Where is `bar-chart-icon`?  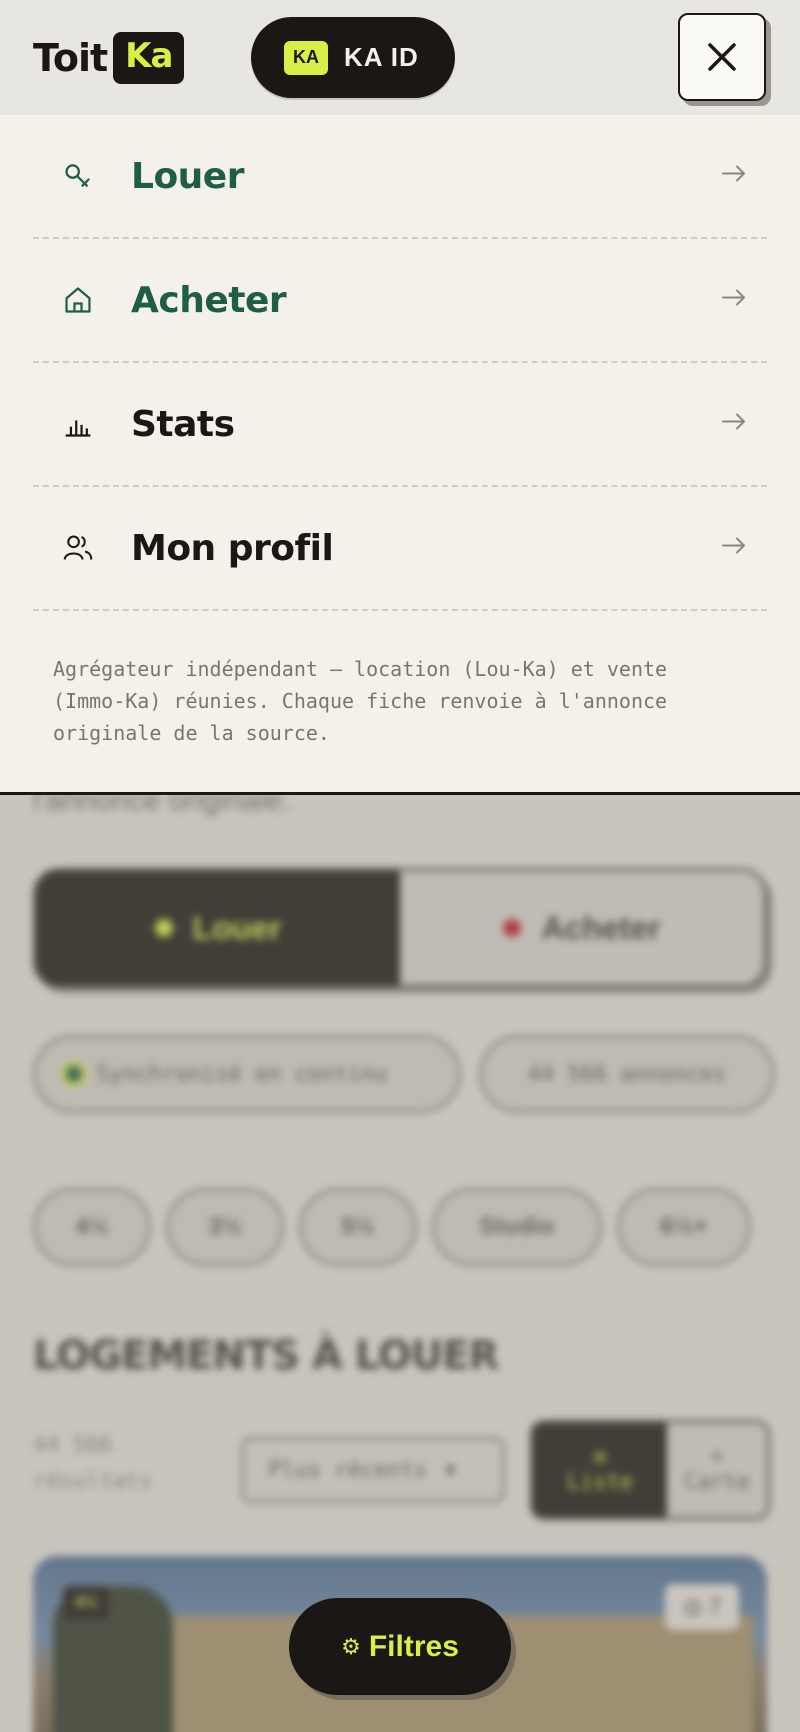 bar-chart-icon is located at coordinates (63, 424).